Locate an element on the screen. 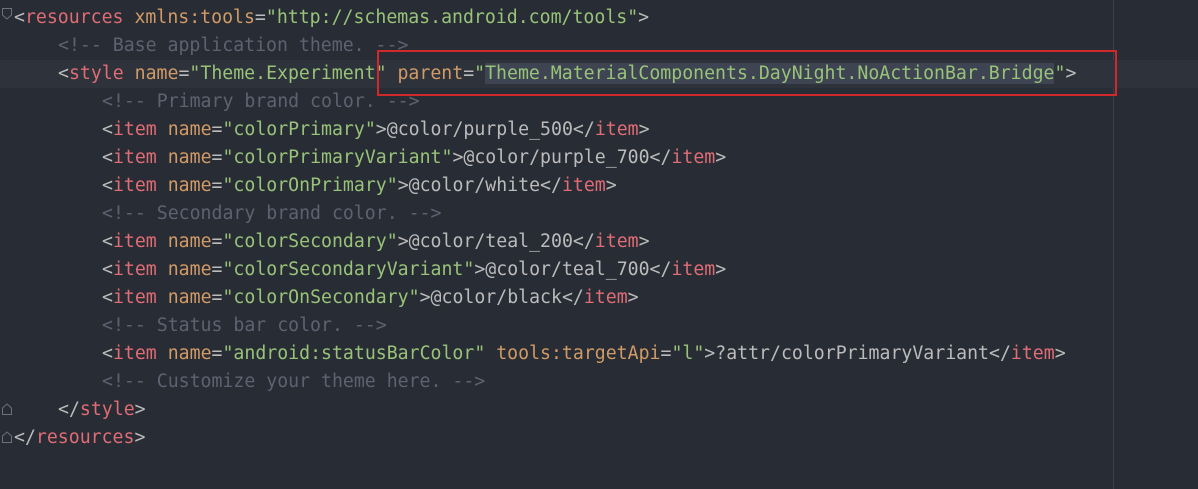 Image resolution: width=1198 pixels, height=489 pixels. xml-namespace-attribute: xmlns:tools is located at coordinates (194, 17).